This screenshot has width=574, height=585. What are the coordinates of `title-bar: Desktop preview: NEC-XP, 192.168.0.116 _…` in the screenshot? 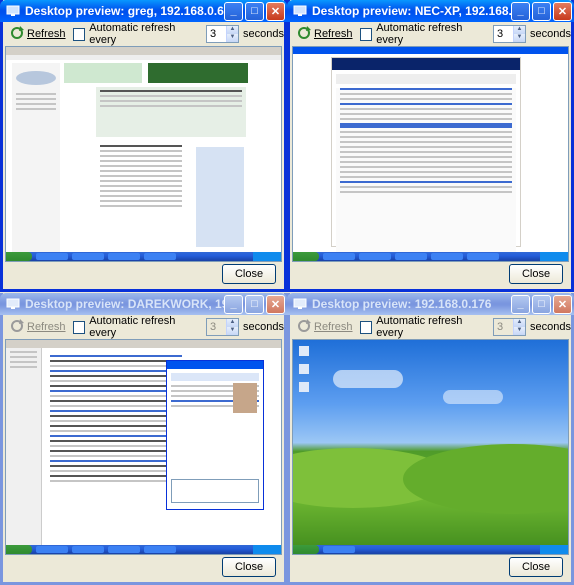 It's located at (430, 11).